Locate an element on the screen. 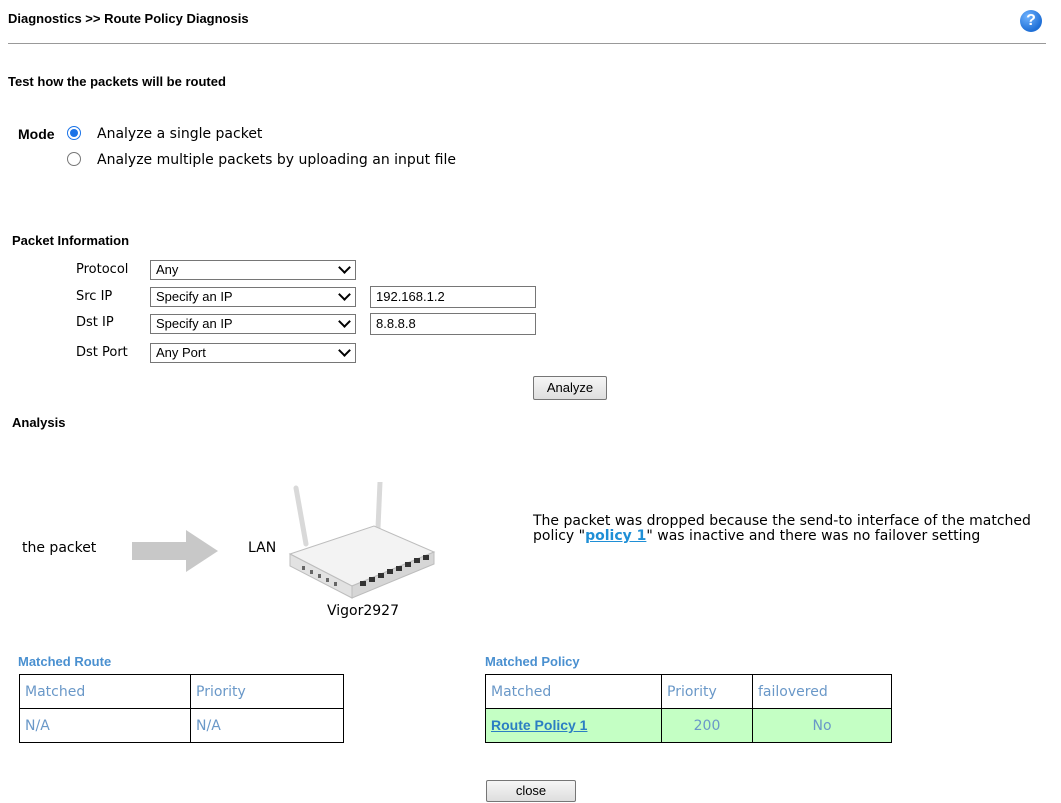 This screenshot has width=1061, height=803. route-policy-link: Route Policy 1 is located at coordinates (539, 725).